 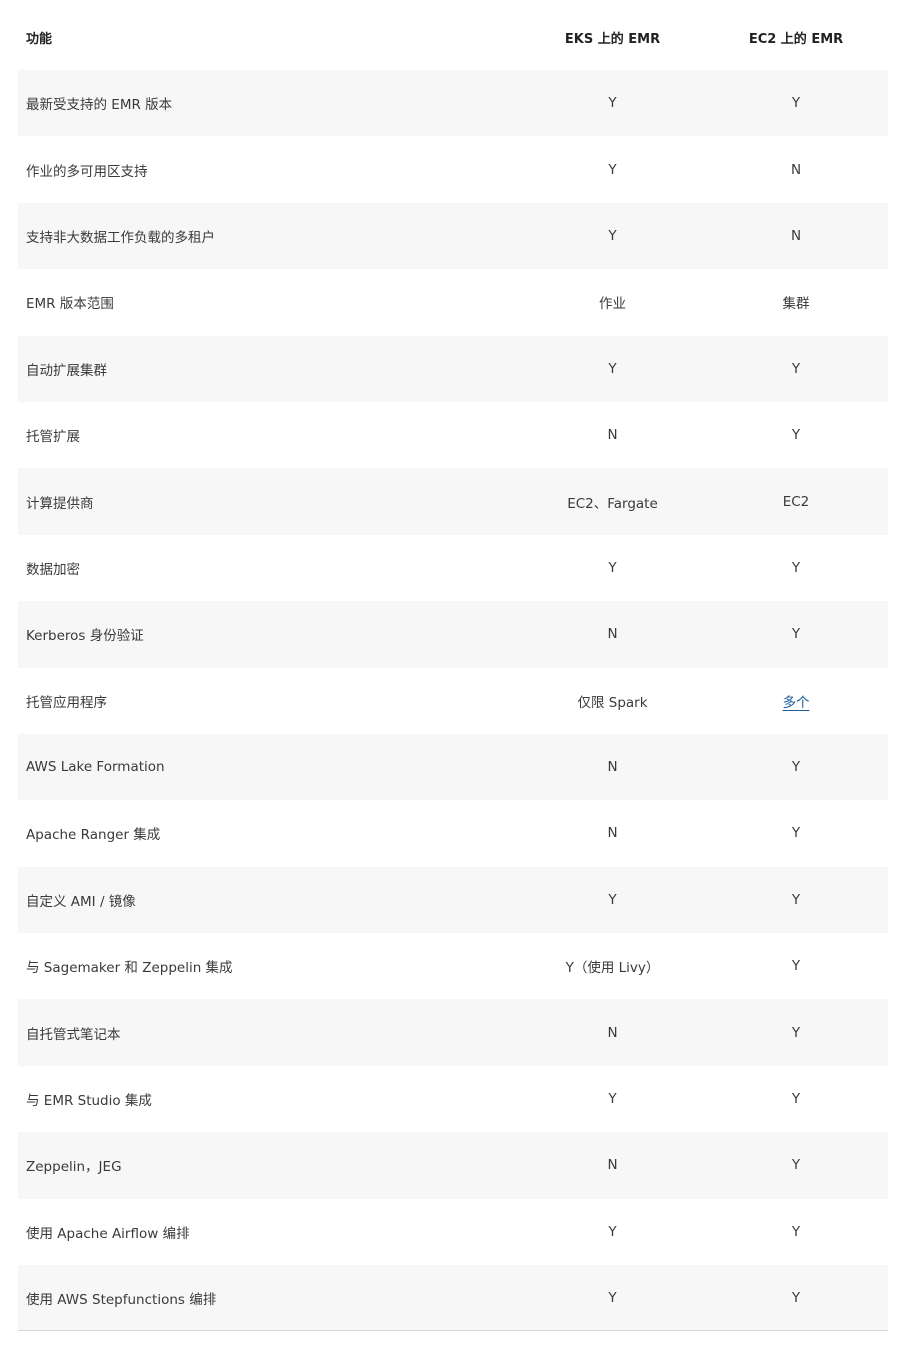 What do you see at coordinates (108, 1233) in the screenshot?
I see `cell-feature: 使用 Apache Airflow 编排` at bounding box center [108, 1233].